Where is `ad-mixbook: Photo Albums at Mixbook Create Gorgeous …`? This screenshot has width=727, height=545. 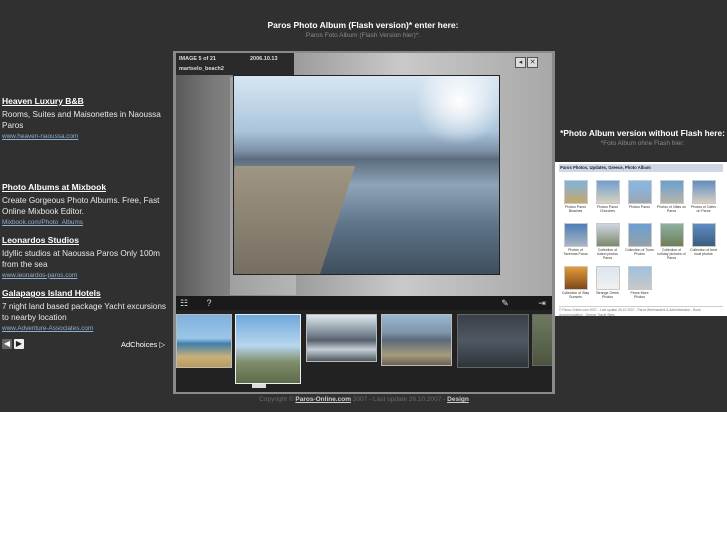 ad-mixbook: Photo Albums at Mixbook Create Gorgeous … is located at coordinates (86, 205).